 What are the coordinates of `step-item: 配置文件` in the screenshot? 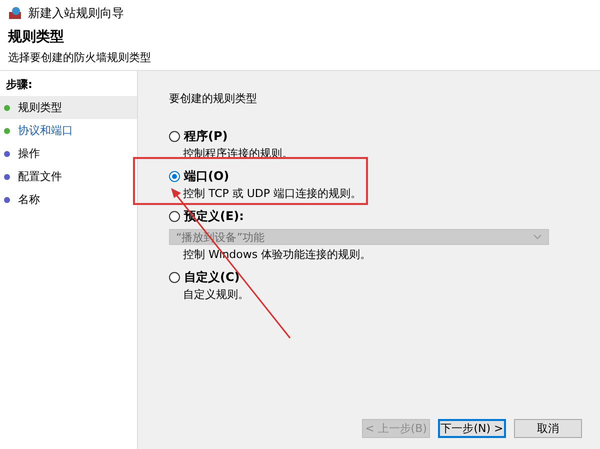 It's located at (68, 176).